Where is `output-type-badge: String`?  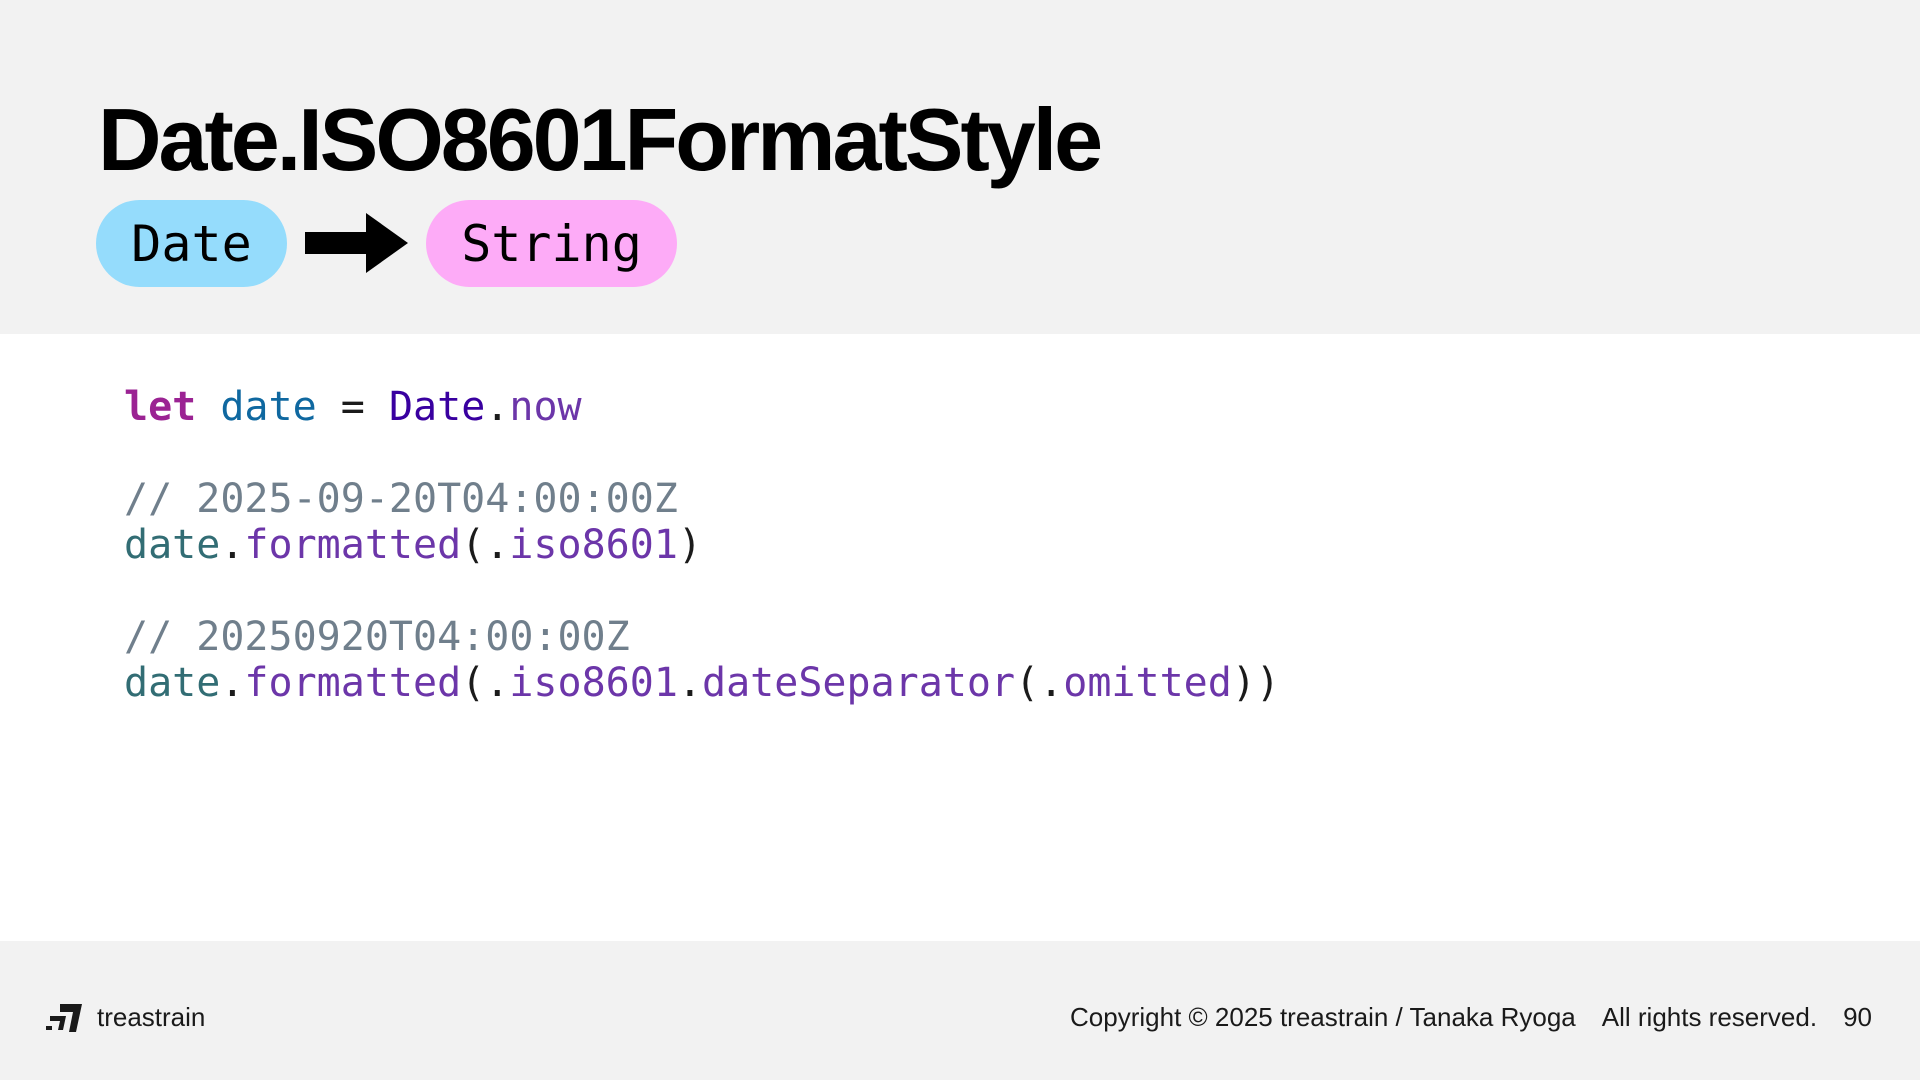 output-type-badge: String is located at coordinates (551, 243).